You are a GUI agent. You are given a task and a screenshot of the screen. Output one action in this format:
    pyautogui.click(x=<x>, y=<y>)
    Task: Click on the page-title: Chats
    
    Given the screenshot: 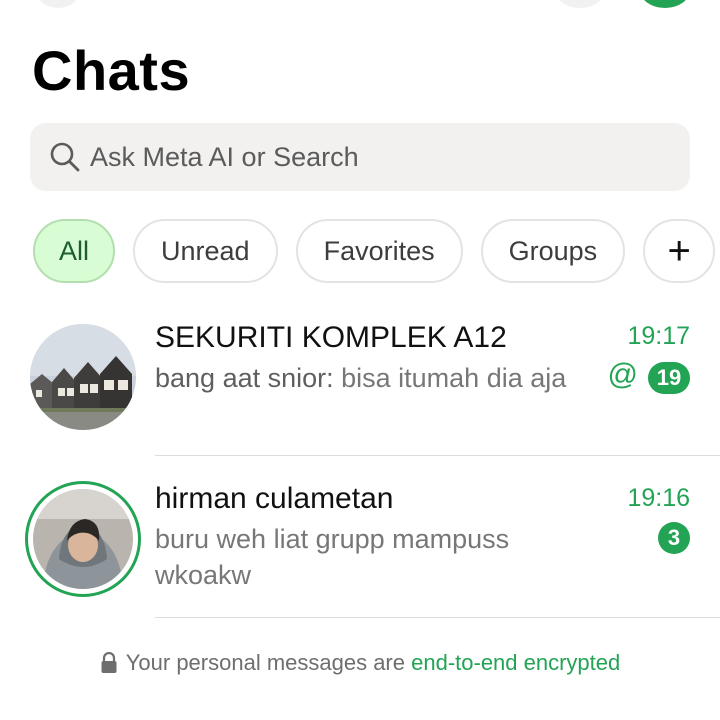 What is the action you would take?
    pyautogui.click(x=111, y=70)
    